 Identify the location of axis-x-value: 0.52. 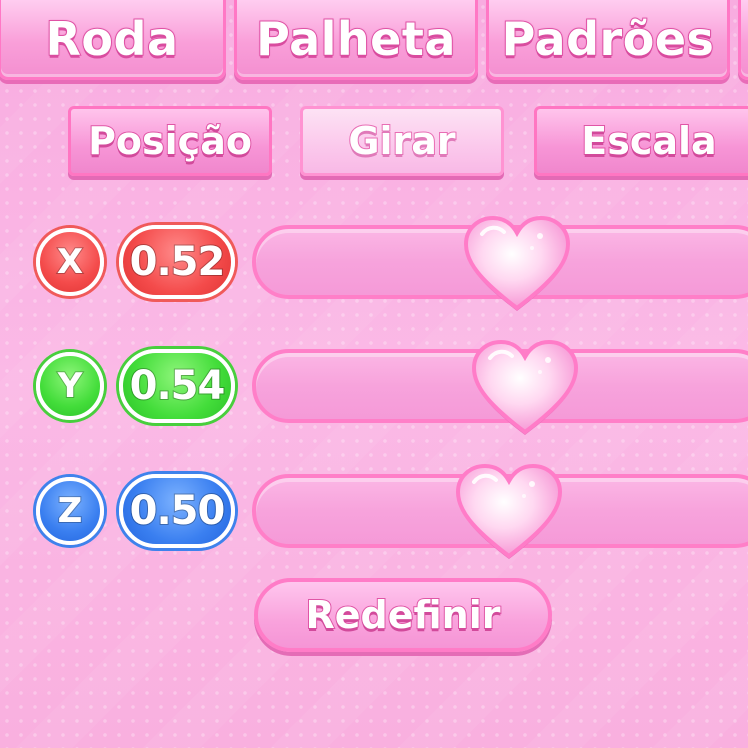
(177, 262).